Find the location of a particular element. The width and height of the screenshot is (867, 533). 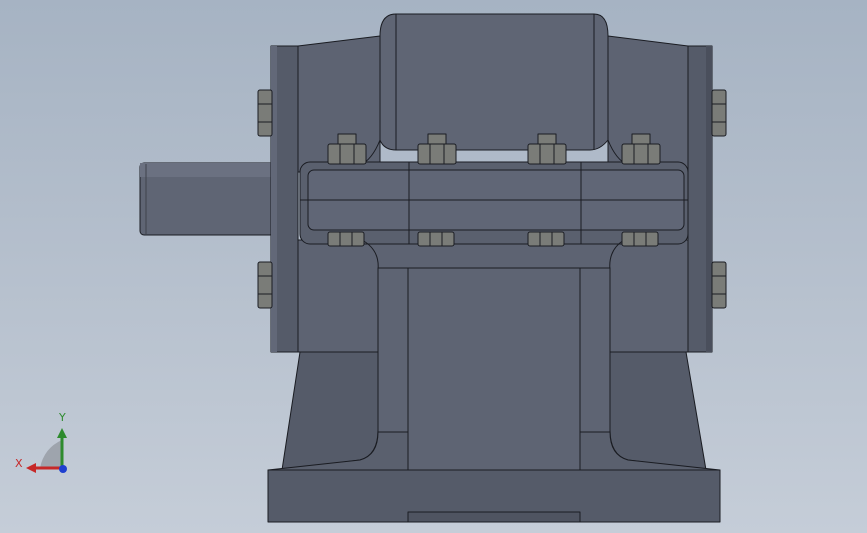

view-orientation-triad: Y X is located at coordinates (45, 445).